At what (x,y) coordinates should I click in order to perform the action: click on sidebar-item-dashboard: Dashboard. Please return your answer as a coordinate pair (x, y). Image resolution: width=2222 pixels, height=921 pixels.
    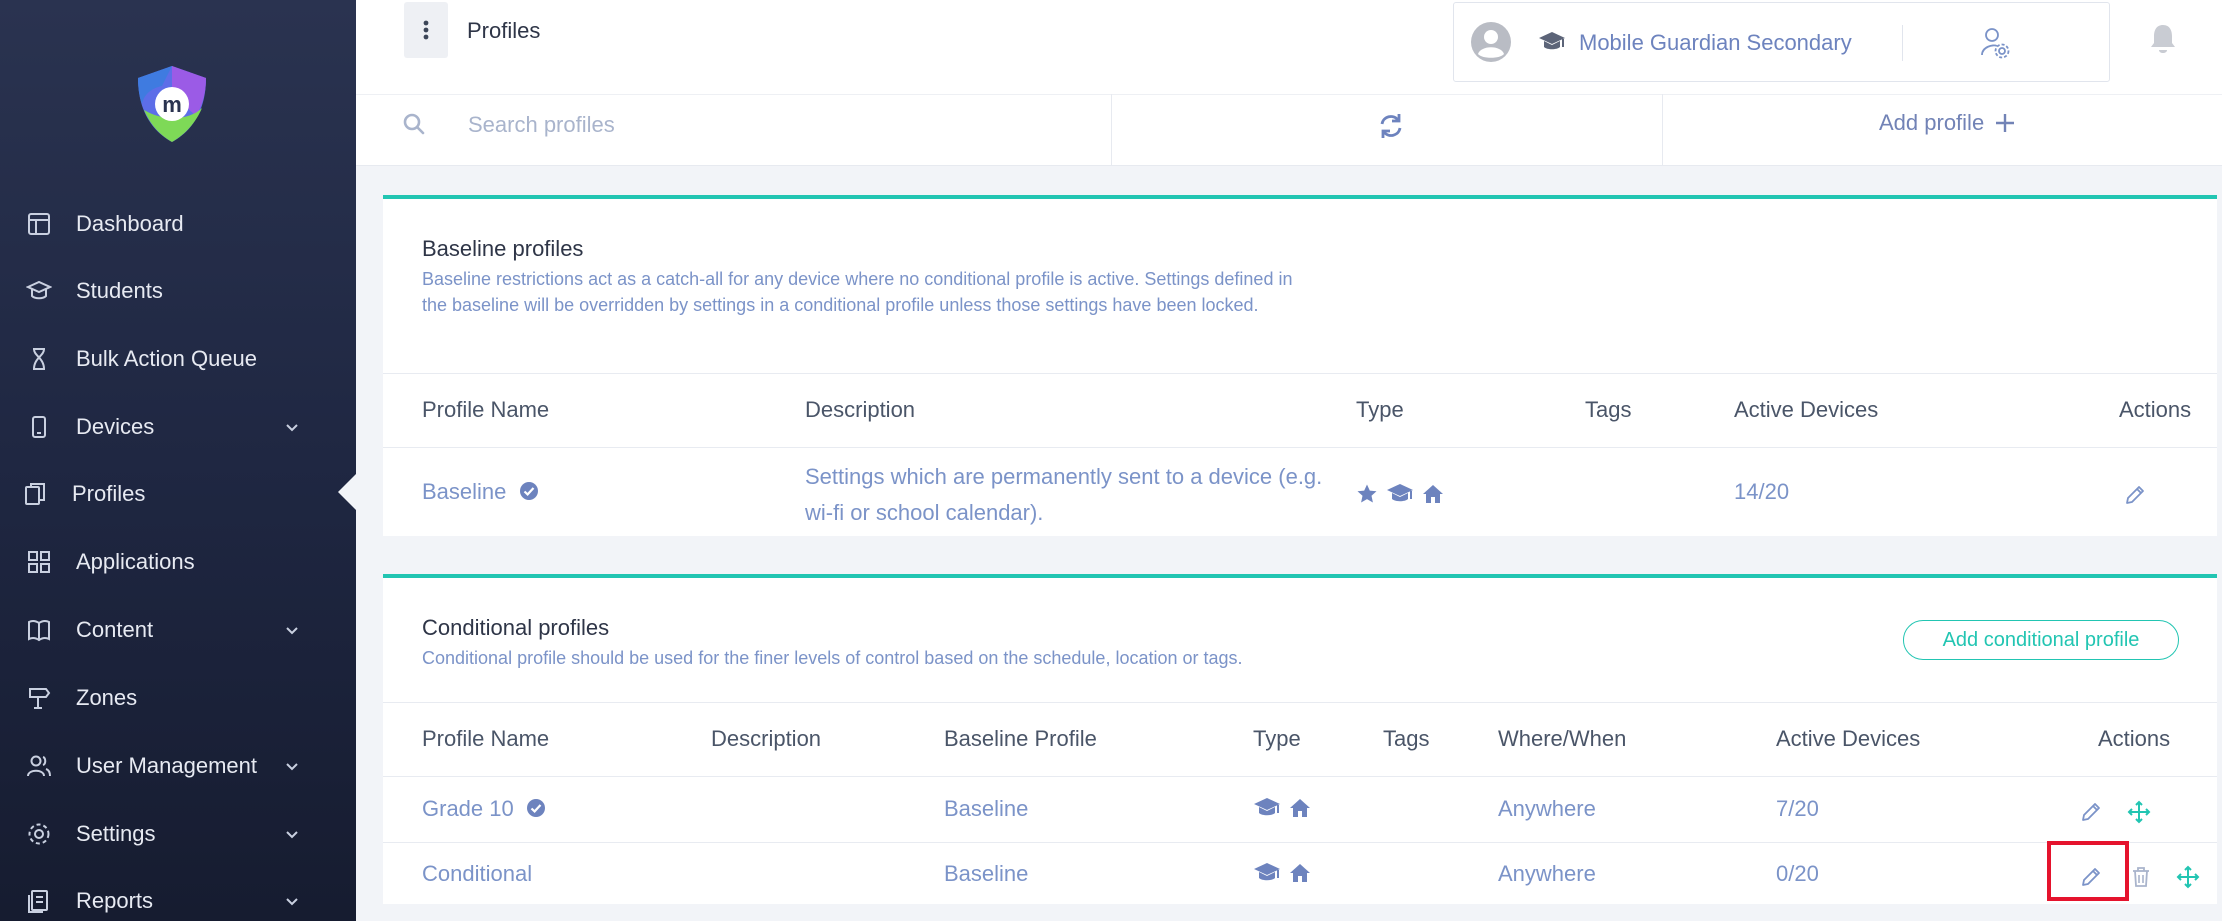
    Looking at the image, I should click on (178, 224).